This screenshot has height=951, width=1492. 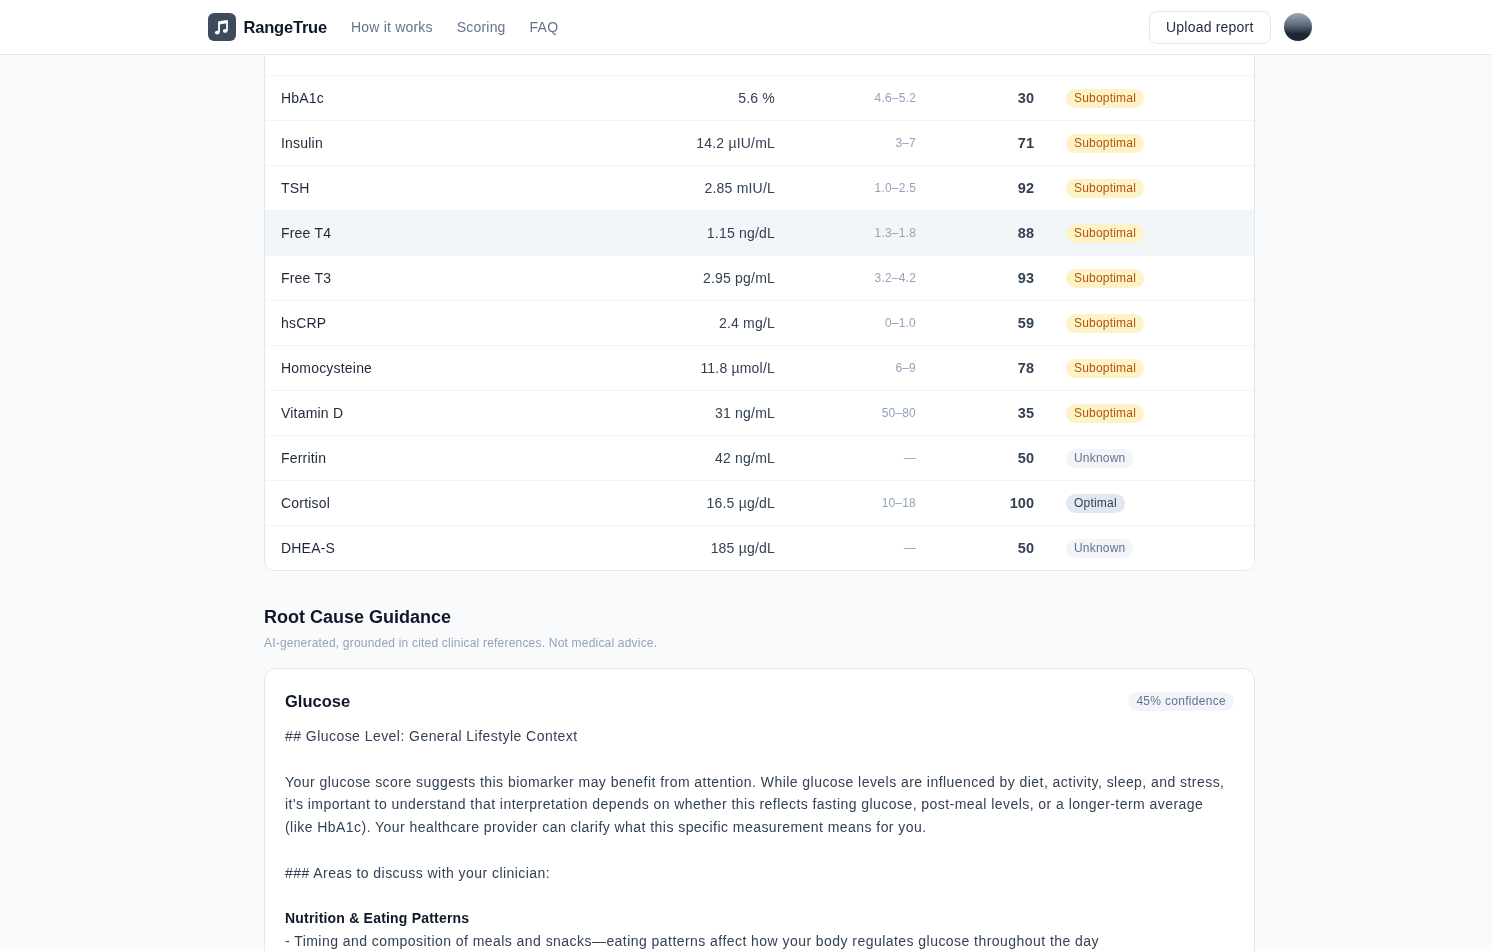 What do you see at coordinates (737, 368) in the screenshot?
I see `biomarker-value: 11.8 µmol/L` at bounding box center [737, 368].